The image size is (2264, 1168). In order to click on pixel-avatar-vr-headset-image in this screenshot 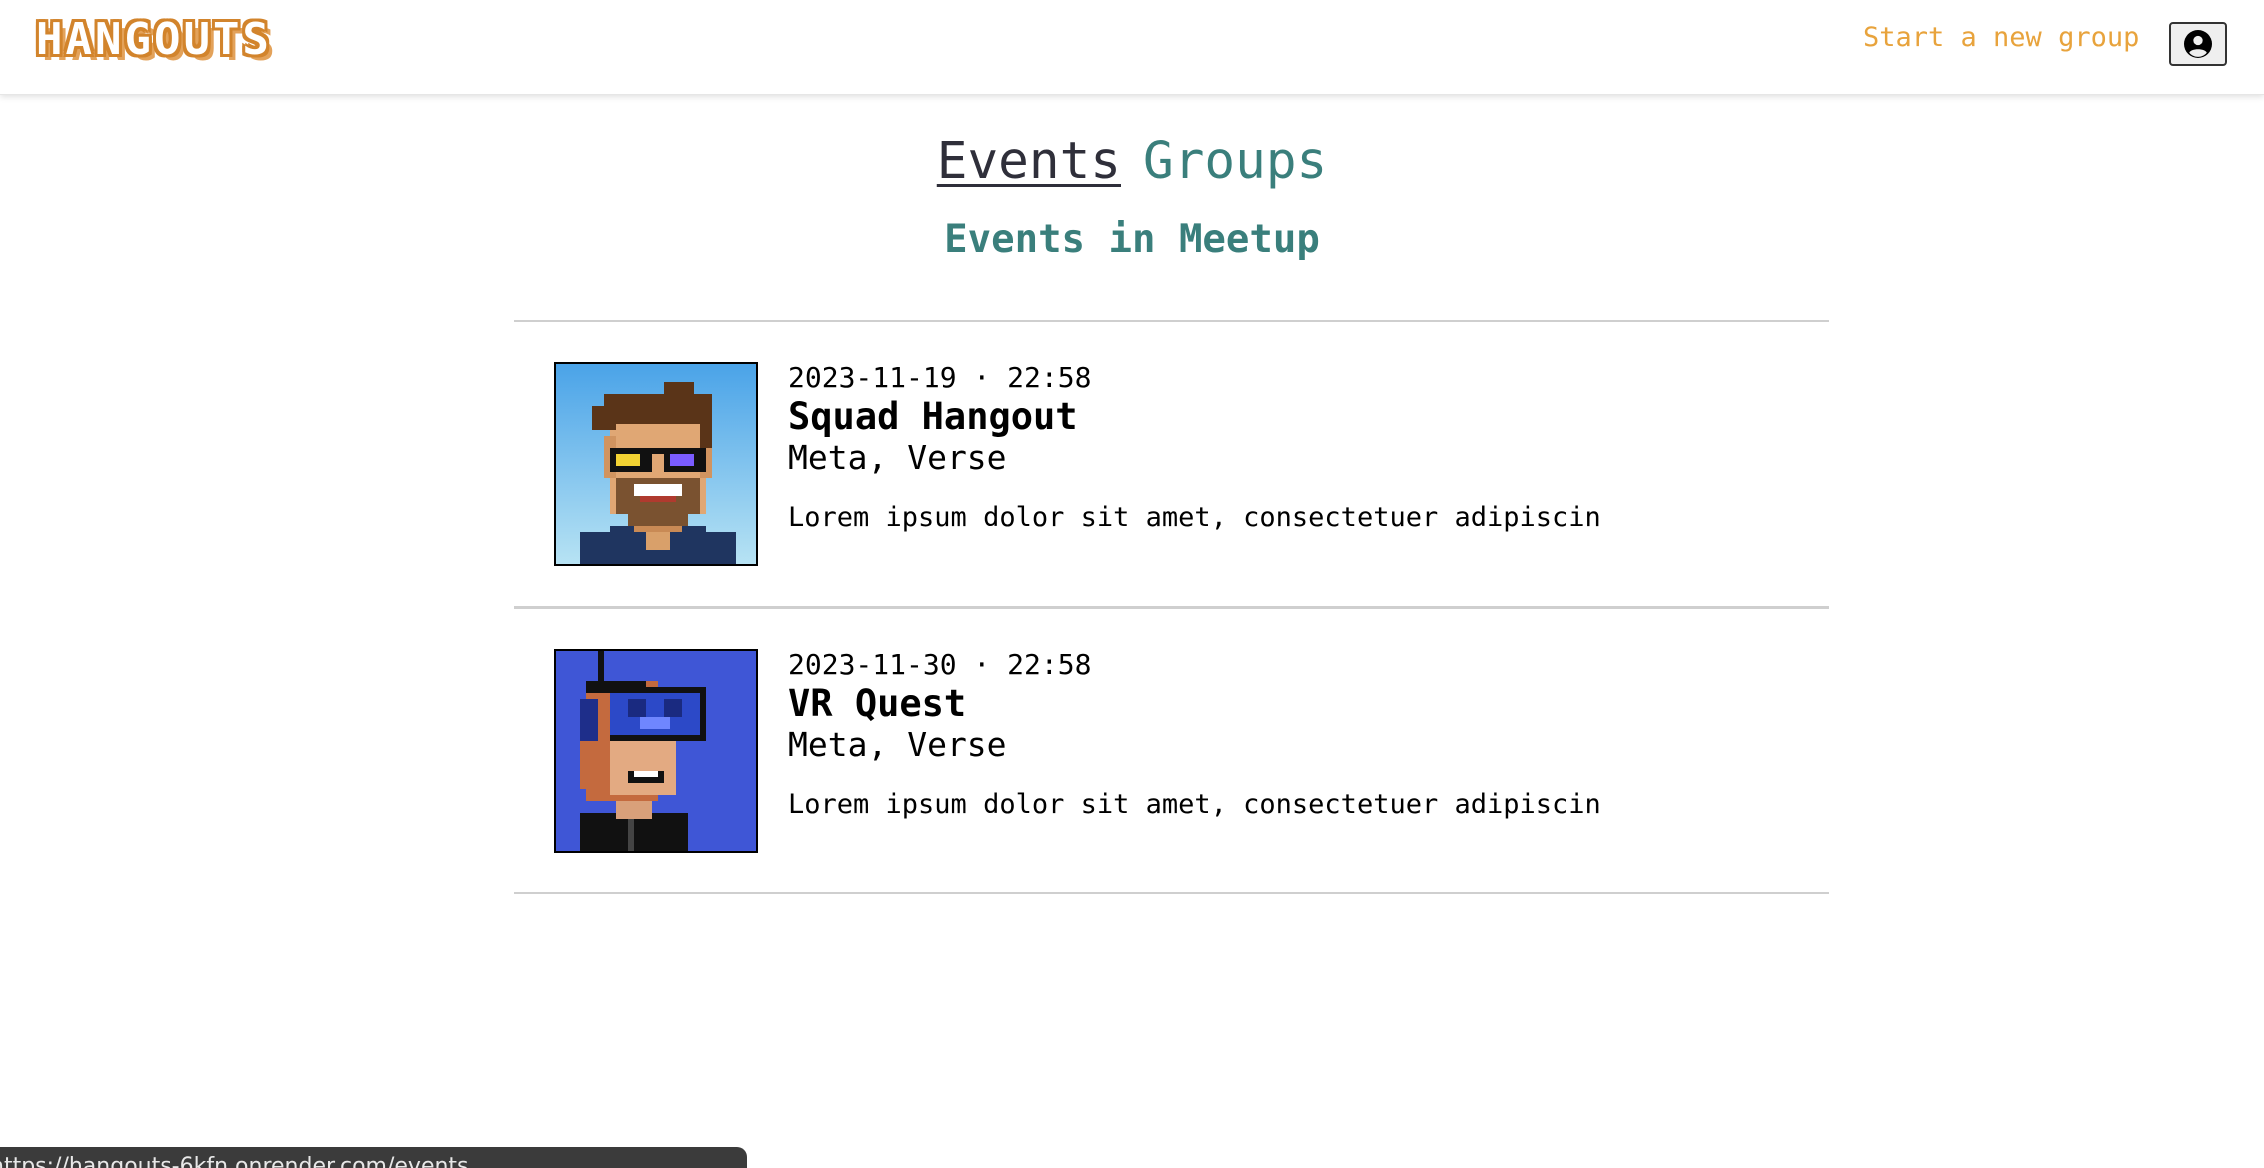, I will do `click(656, 751)`.